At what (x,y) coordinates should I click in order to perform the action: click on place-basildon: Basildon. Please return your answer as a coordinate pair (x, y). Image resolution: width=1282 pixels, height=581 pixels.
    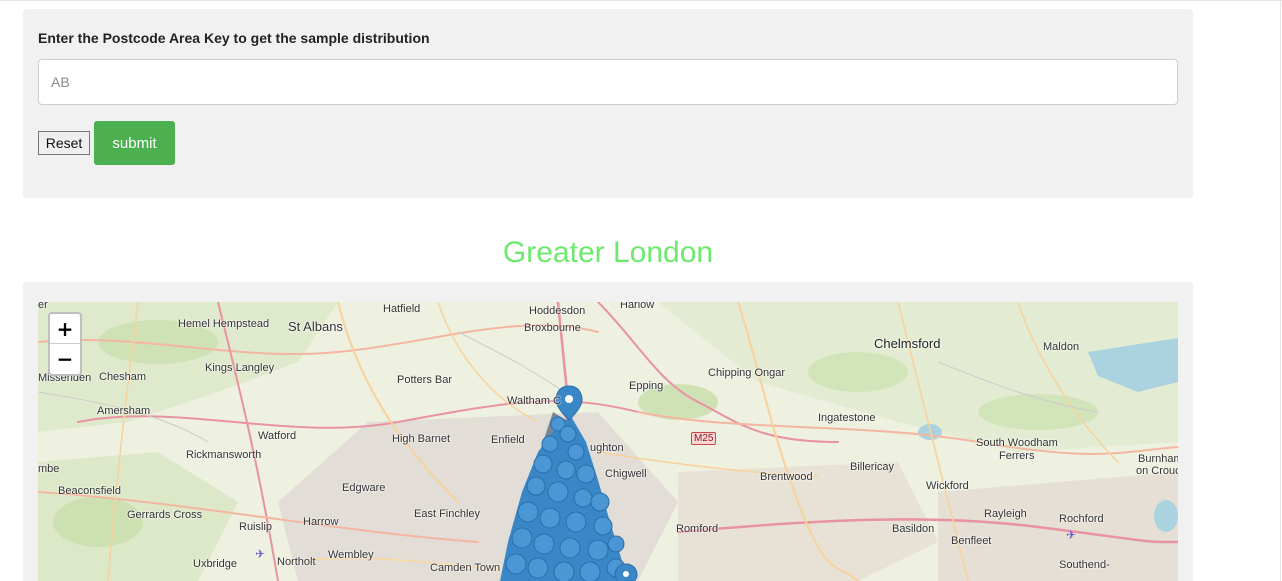
    Looking at the image, I should click on (913, 529).